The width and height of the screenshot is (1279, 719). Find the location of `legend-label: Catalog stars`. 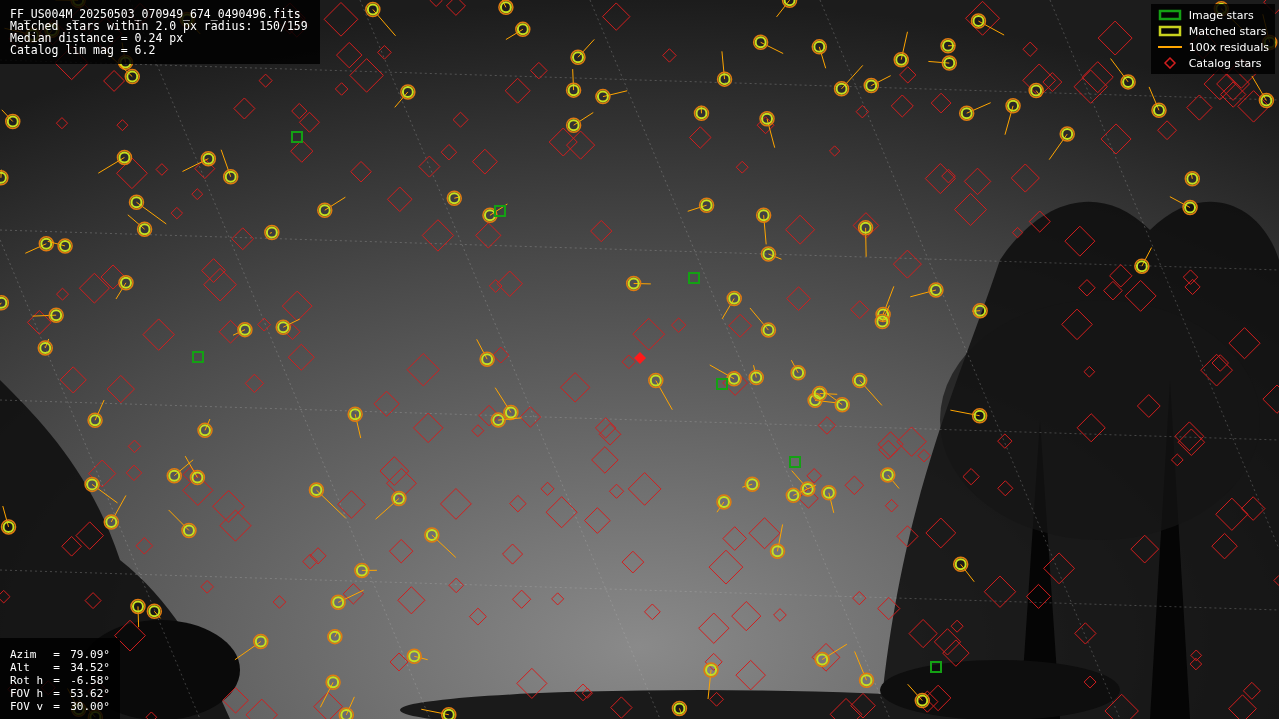

legend-label: Catalog stars is located at coordinates (1225, 63).